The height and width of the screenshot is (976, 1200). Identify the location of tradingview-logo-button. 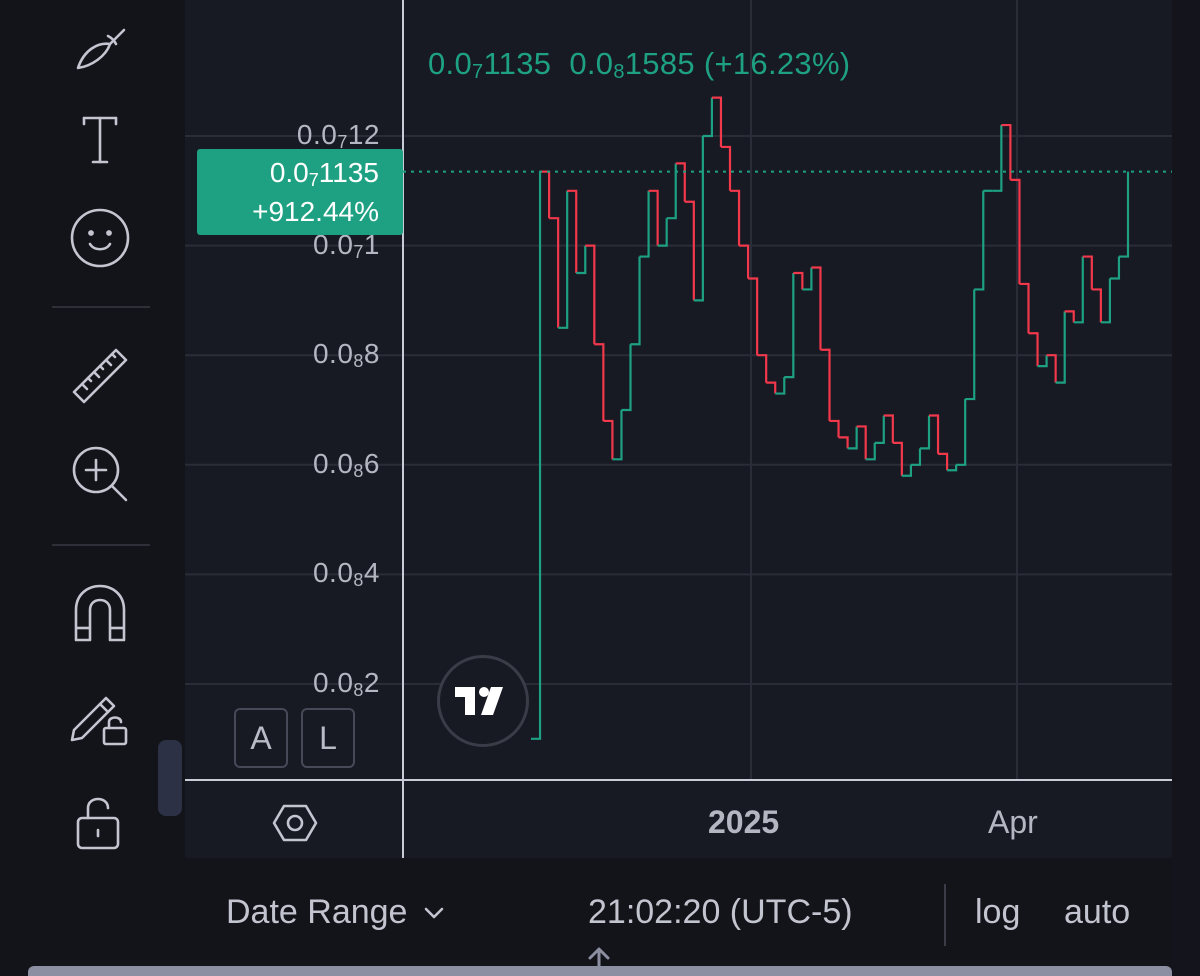
(483, 701).